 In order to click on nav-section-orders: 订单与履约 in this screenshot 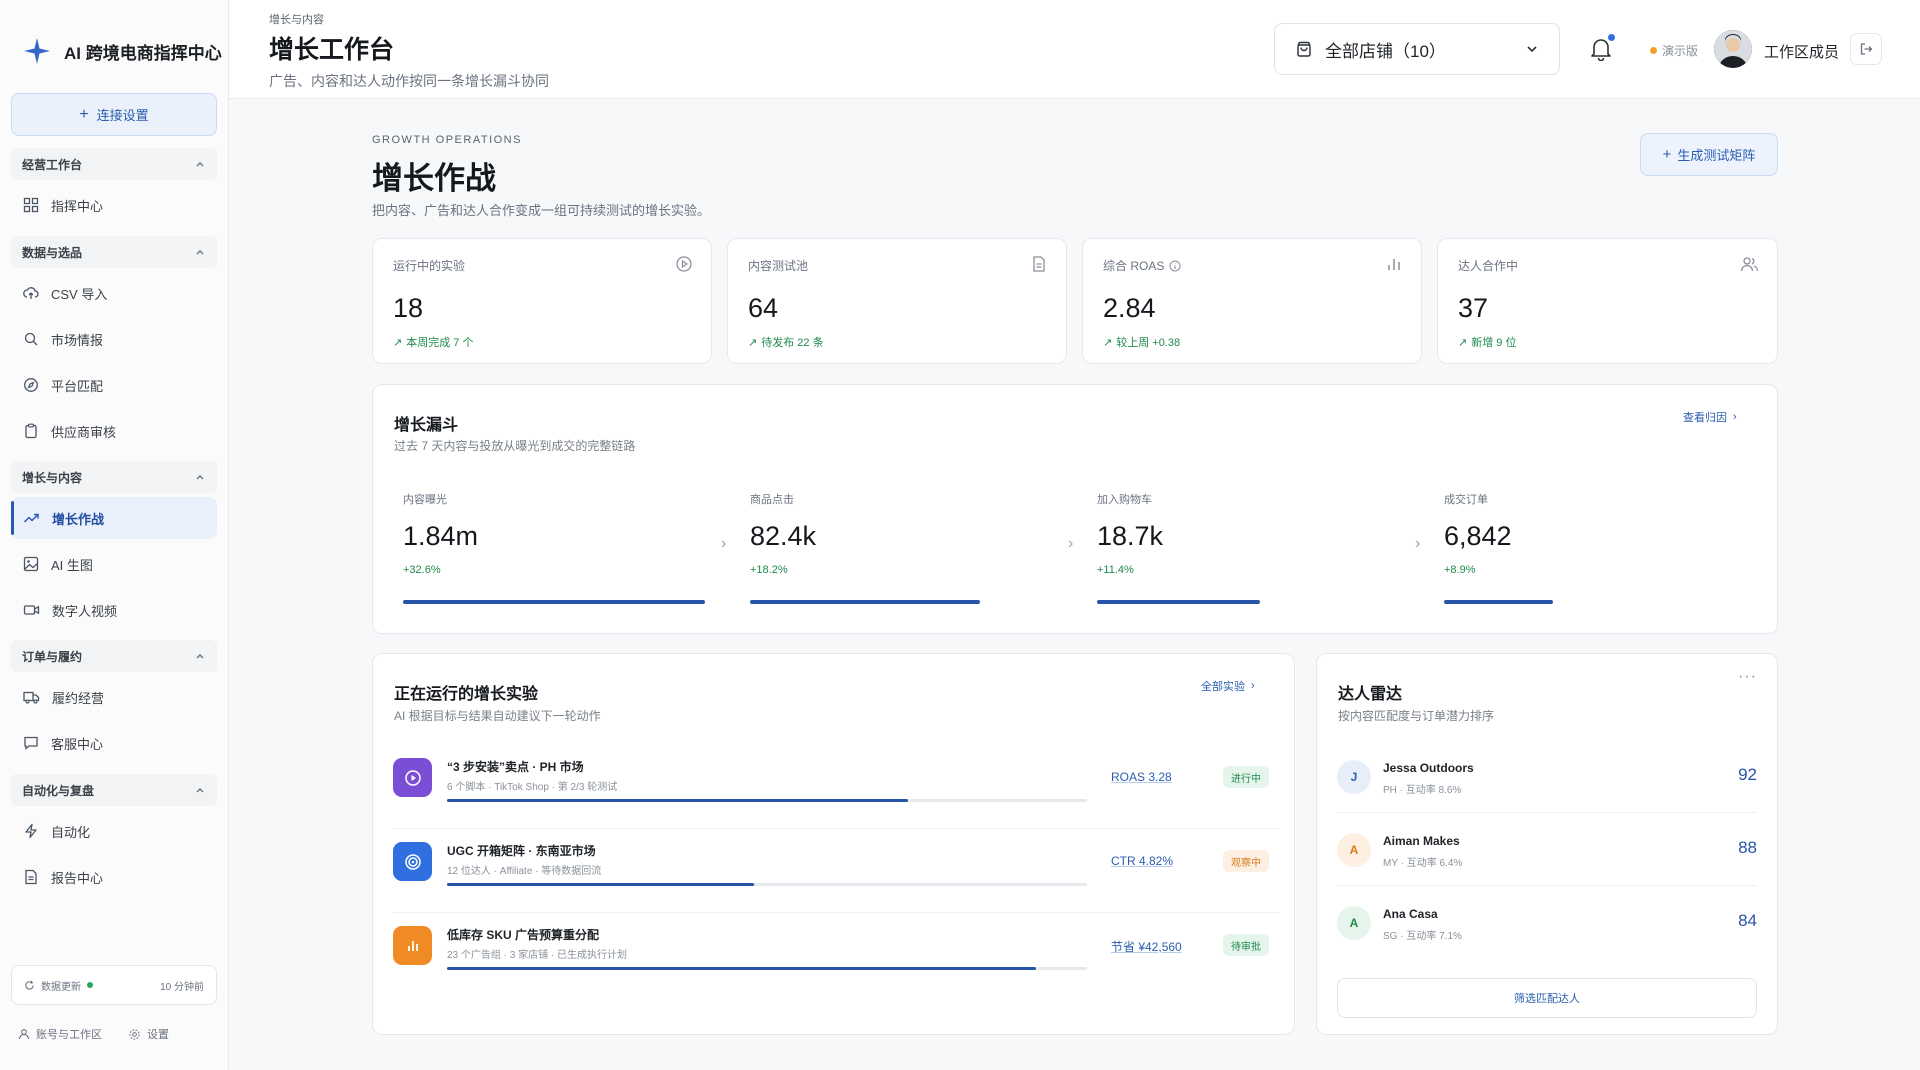, I will do `click(114, 656)`.